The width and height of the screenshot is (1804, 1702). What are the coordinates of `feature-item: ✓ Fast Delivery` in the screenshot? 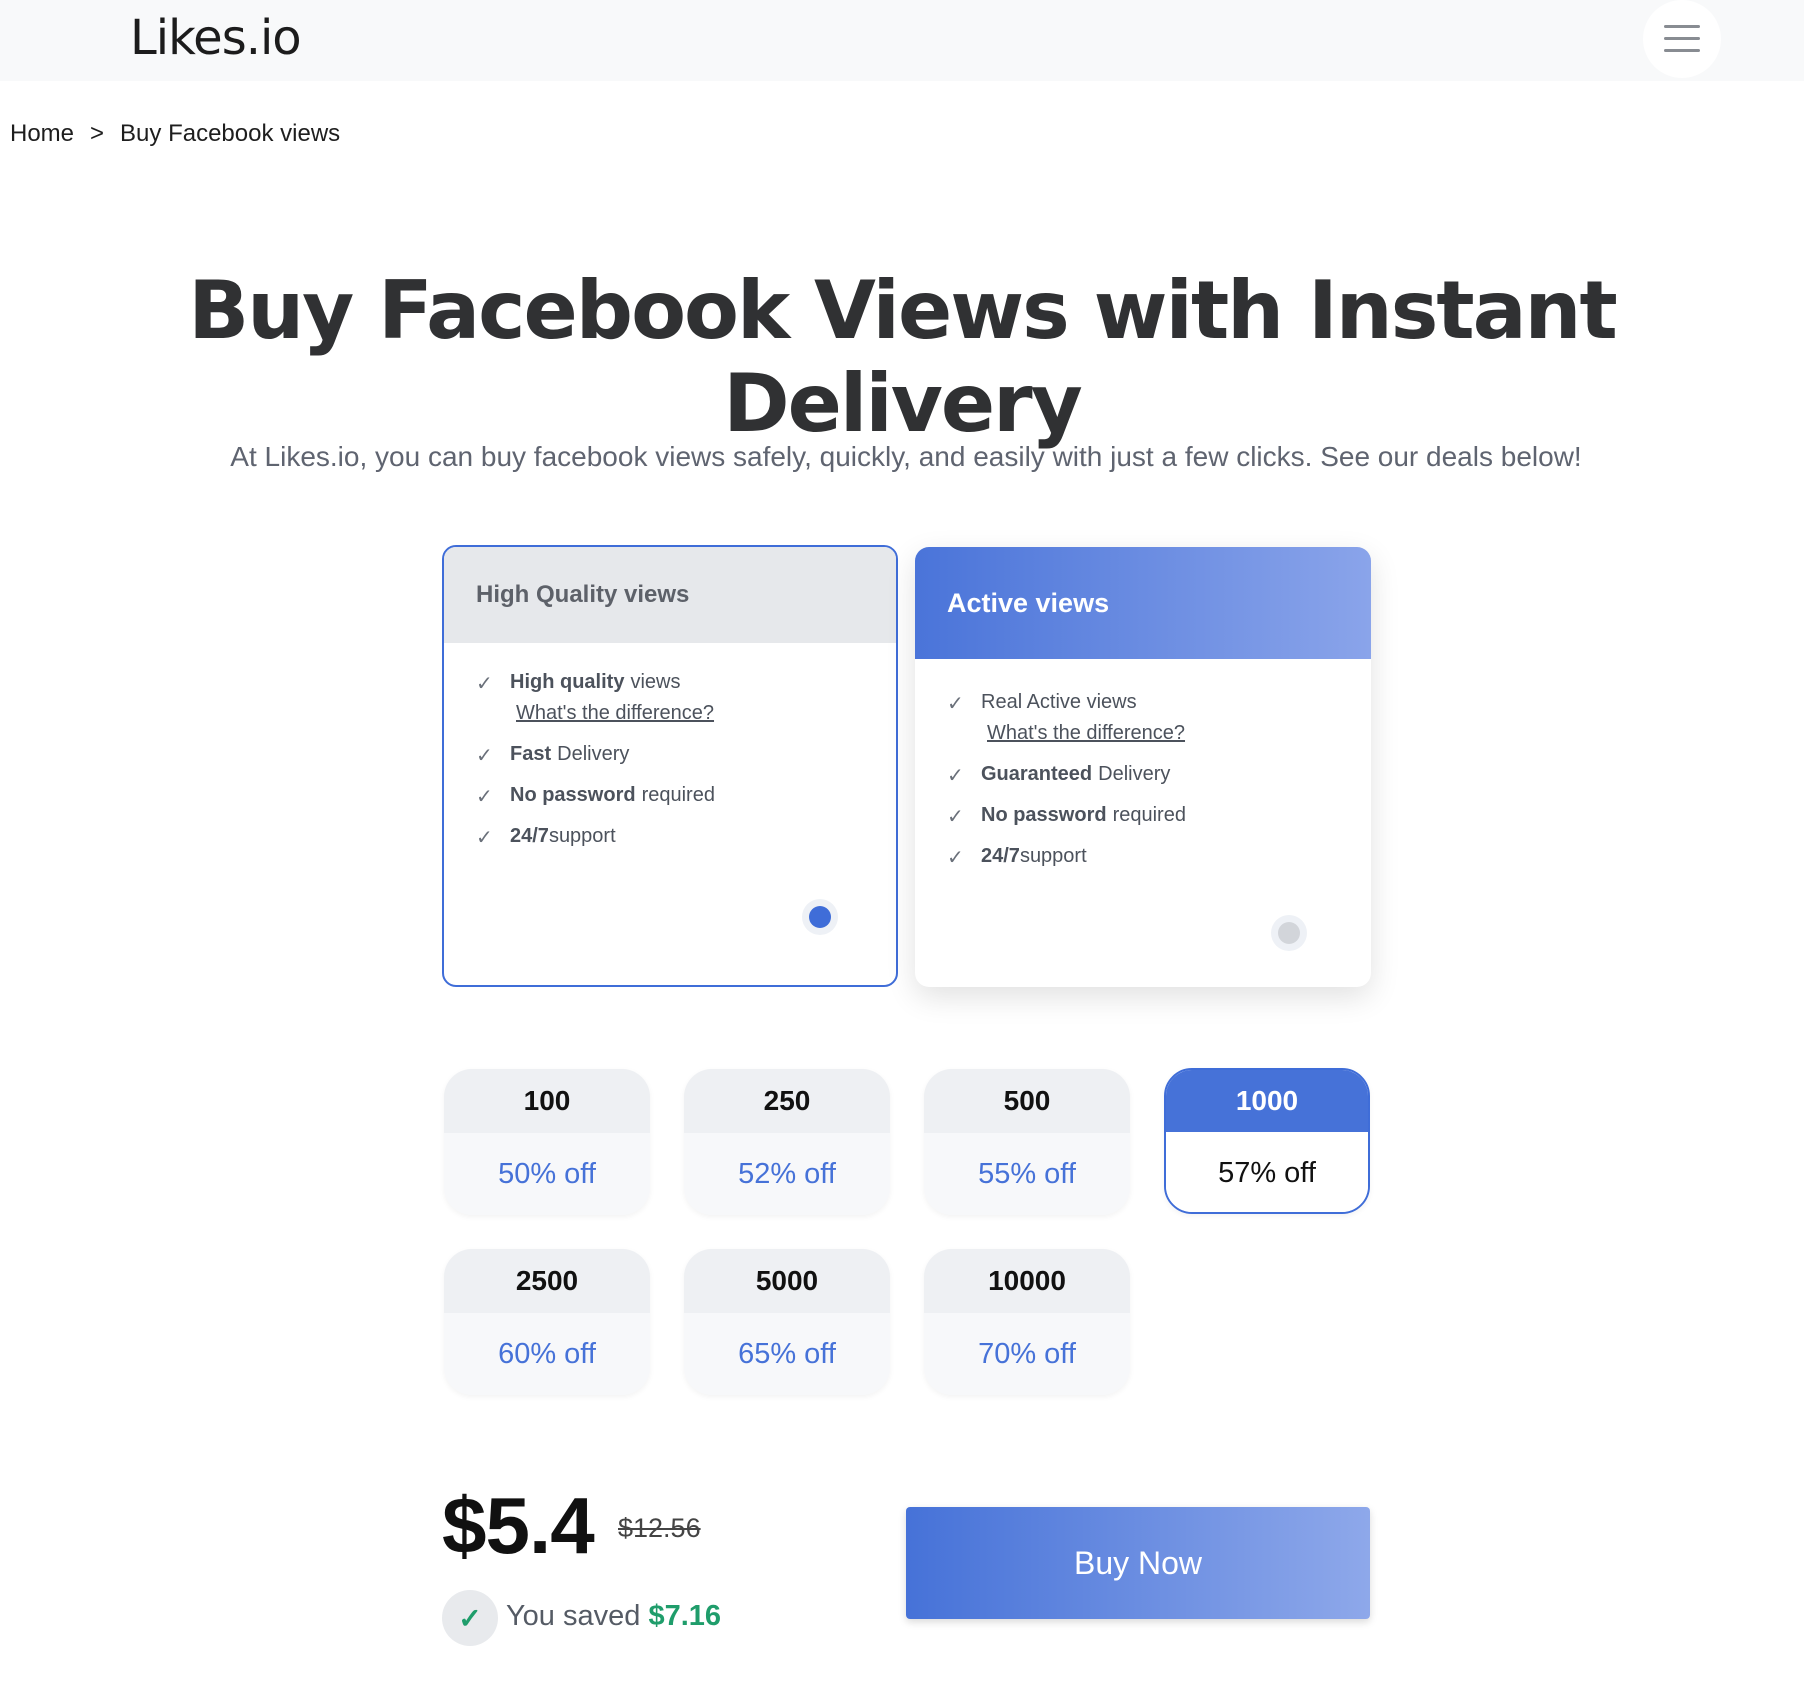 It's located at (553, 755).